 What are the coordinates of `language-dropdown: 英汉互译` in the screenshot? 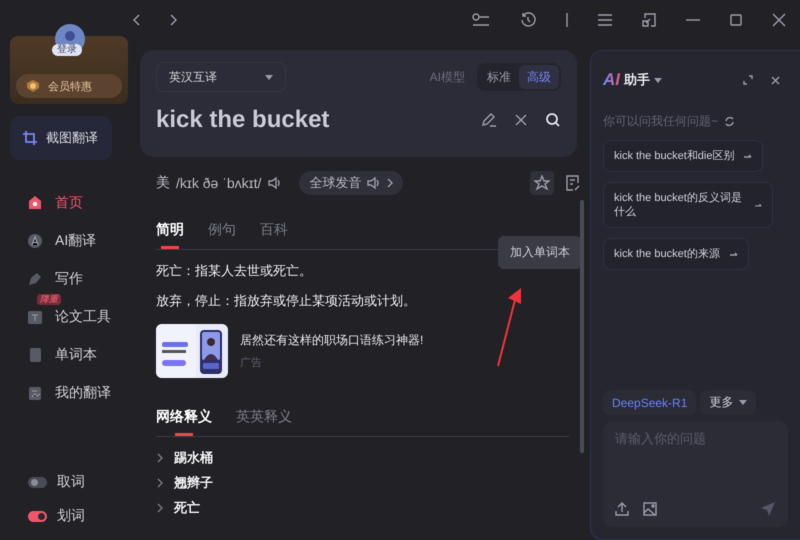 It's located at (221, 77).